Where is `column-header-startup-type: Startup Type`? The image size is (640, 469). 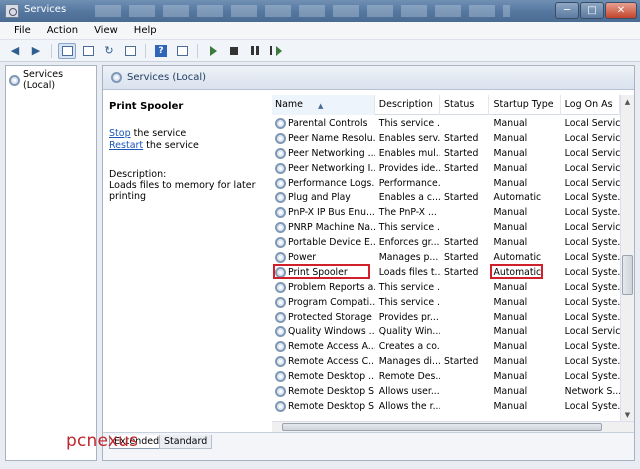 column-header-startup-type: Startup Type is located at coordinates (525, 105).